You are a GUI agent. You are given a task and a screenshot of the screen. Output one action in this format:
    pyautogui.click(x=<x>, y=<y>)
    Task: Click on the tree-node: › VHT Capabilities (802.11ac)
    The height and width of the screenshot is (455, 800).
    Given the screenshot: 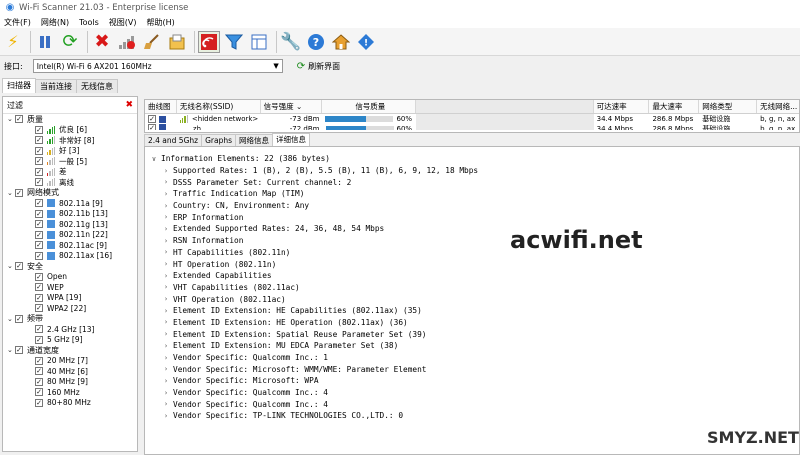 What is the action you would take?
    pyautogui.click(x=472, y=288)
    